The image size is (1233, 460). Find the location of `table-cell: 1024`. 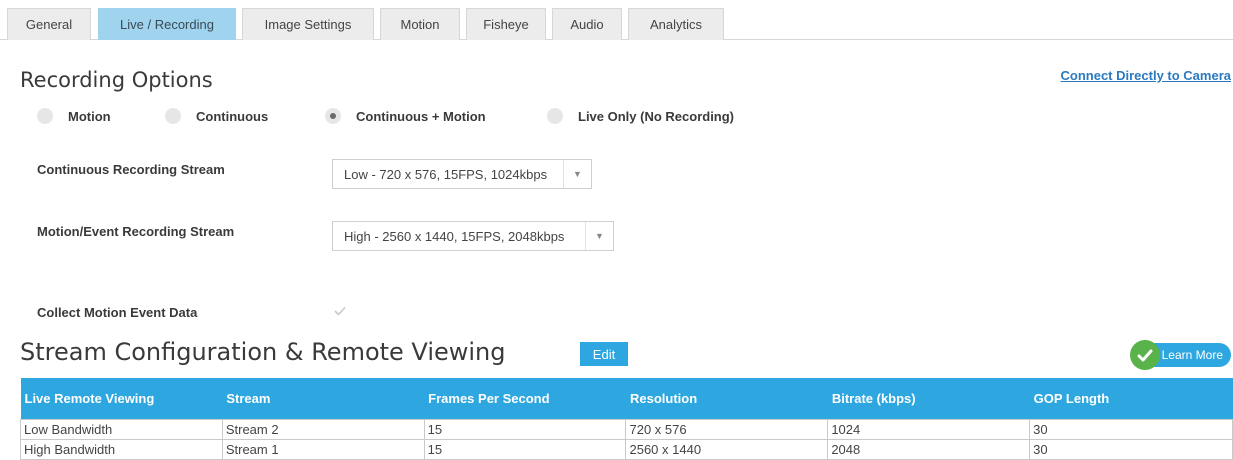

table-cell: 1024 is located at coordinates (929, 429).